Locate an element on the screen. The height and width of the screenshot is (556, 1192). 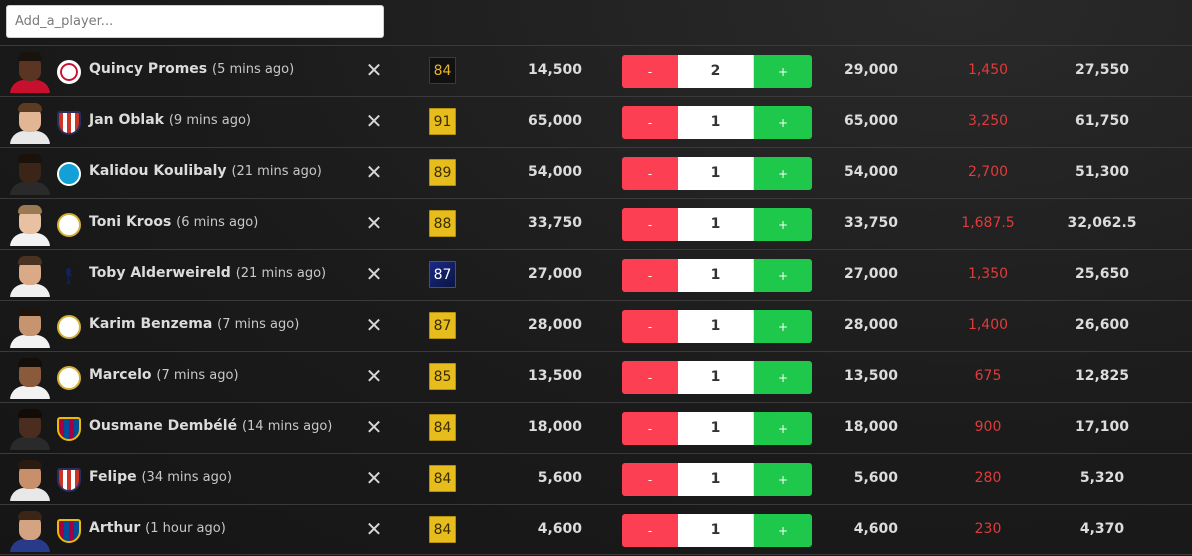
added-time-ago: (14 mins ago) is located at coordinates (287, 426).